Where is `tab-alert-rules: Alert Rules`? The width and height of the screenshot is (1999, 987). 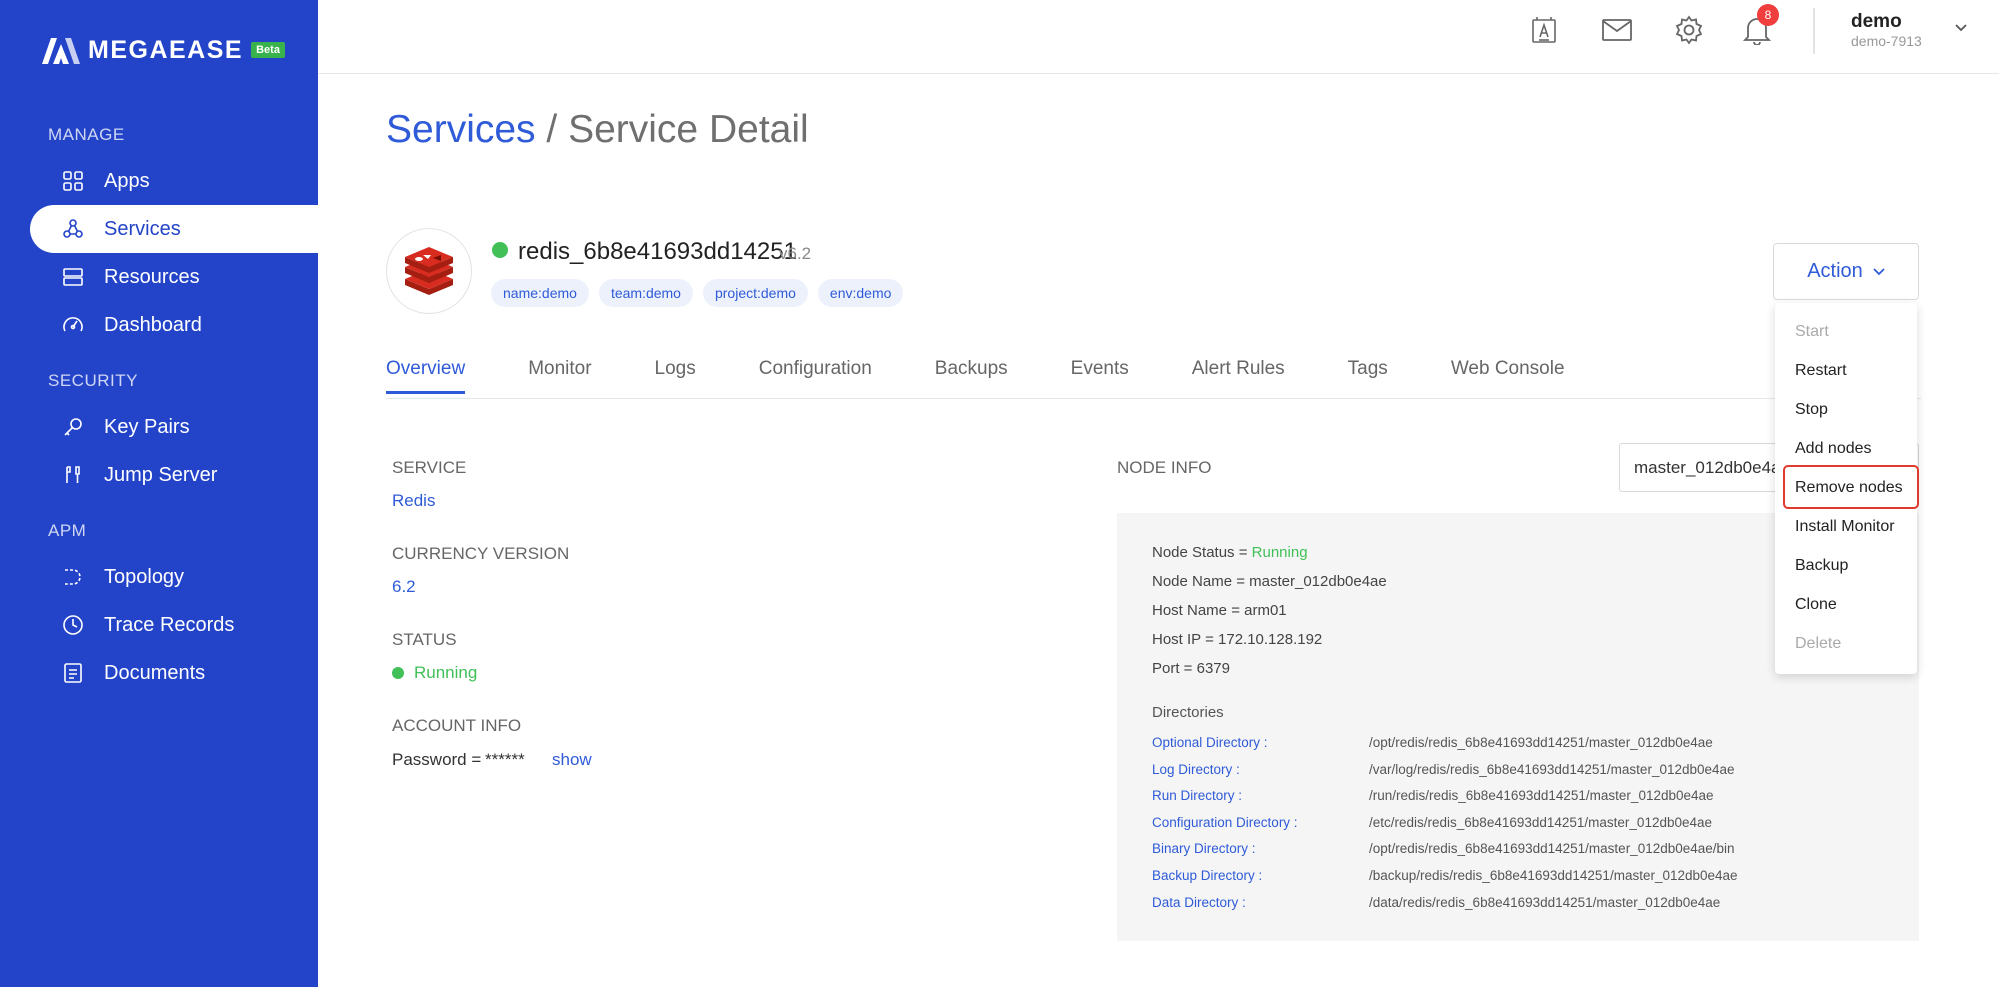
tab-alert-rules: Alert Rules is located at coordinates (1238, 376).